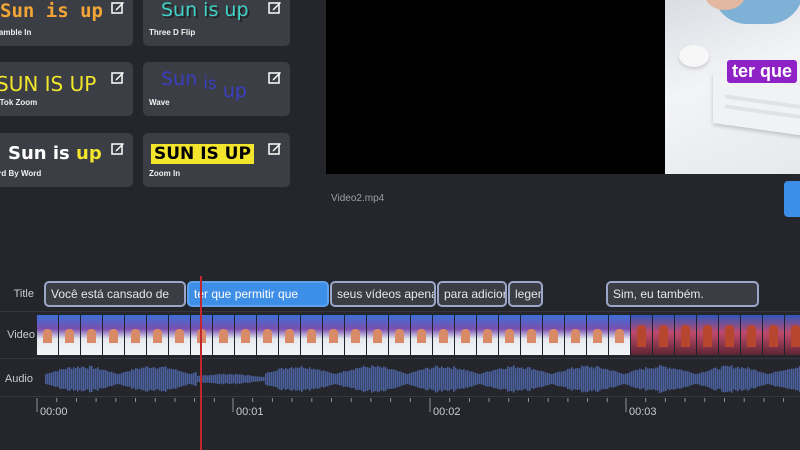  What do you see at coordinates (54, 412) in the screenshot?
I see `time-label: 00:00` at bounding box center [54, 412].